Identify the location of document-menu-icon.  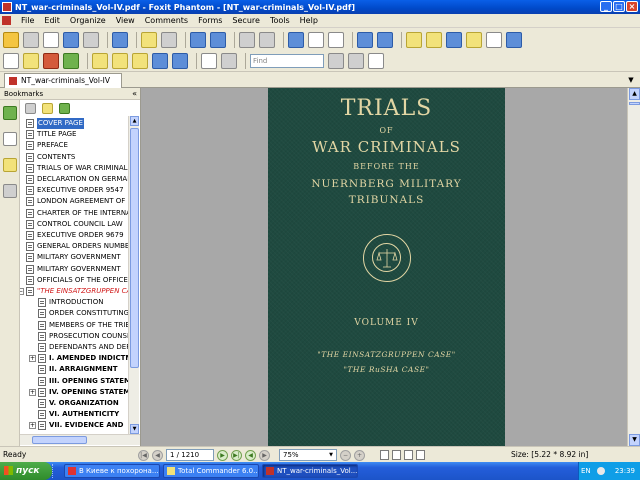
(6, 20).